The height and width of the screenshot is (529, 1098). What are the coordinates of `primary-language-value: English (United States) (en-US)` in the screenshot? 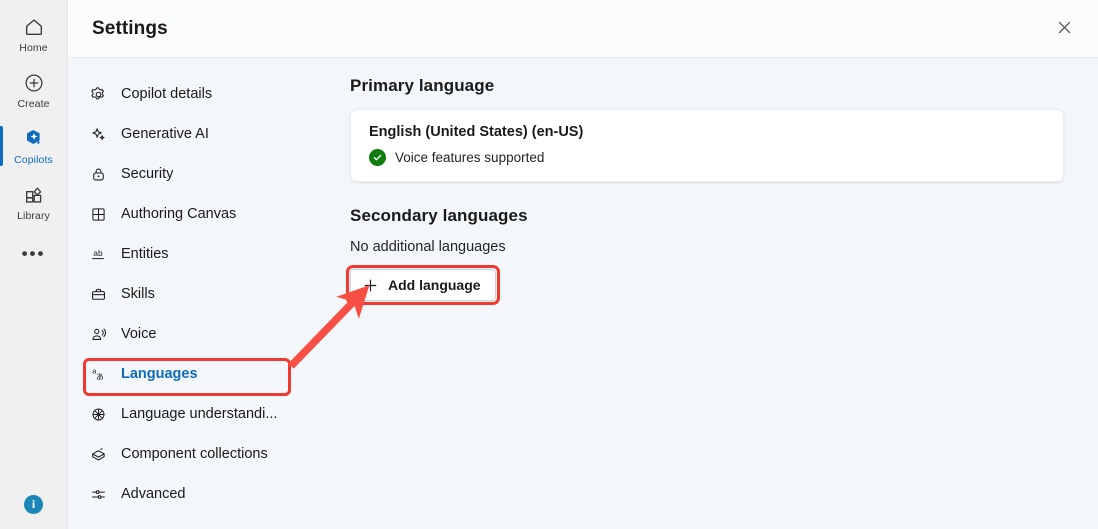 It's located at (476, 132).